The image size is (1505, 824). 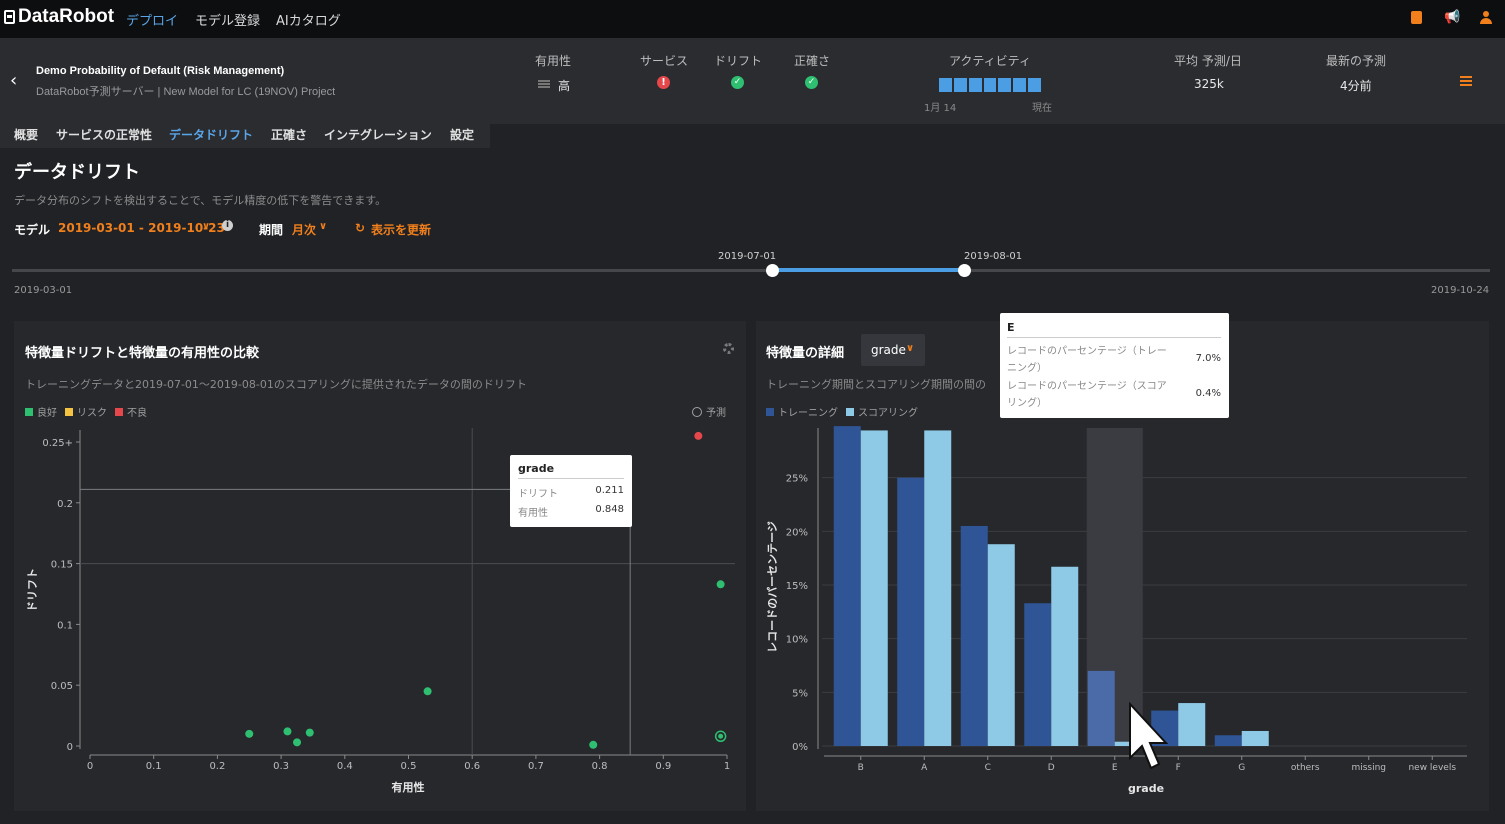 I want to click on y-tick-label: 20%, so click(x=797, y=532).